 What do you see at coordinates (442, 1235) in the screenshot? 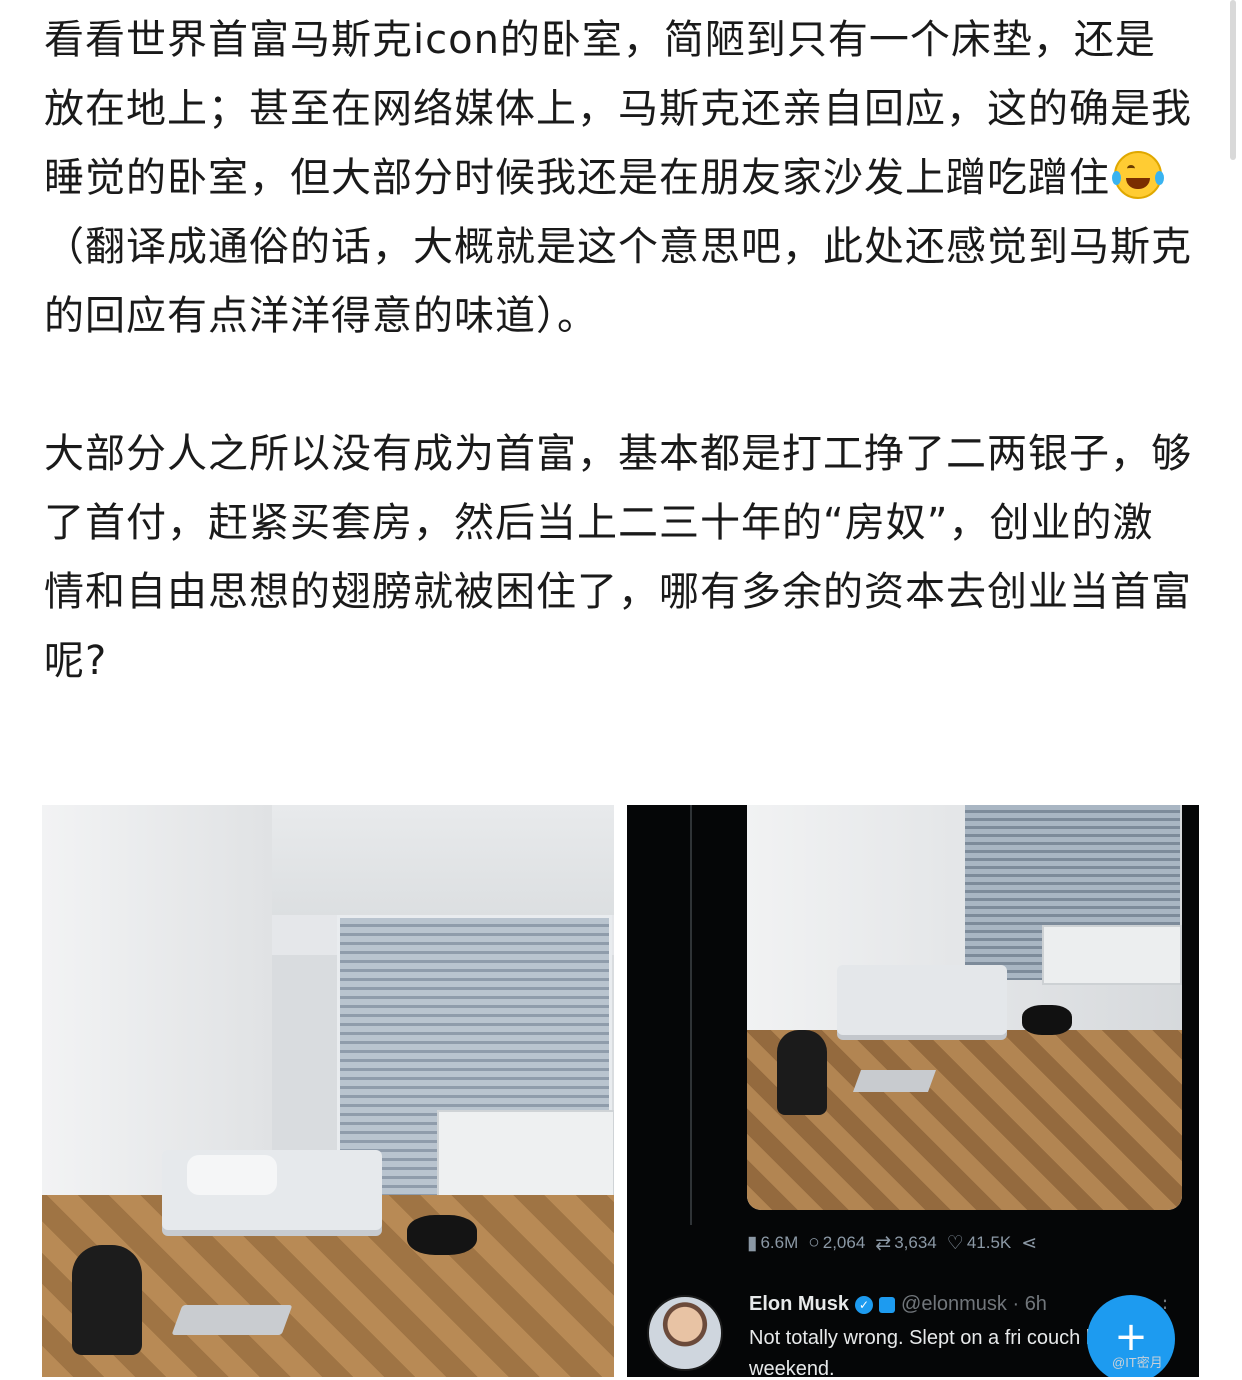
I see `clothes-pile` at bounding box center [442, 1235].